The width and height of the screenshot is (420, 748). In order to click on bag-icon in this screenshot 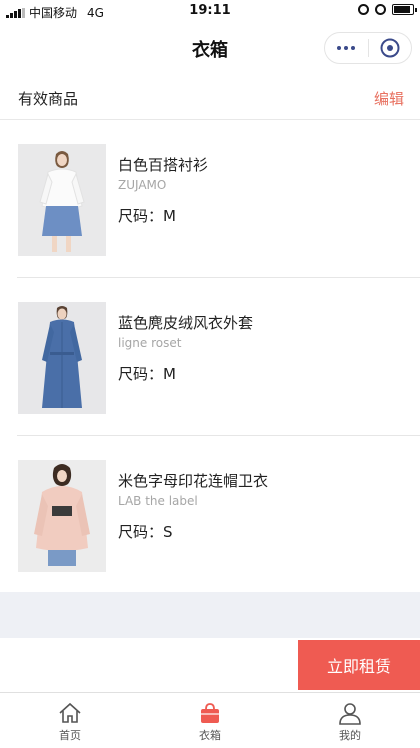, I will do `click(210, 713)`.